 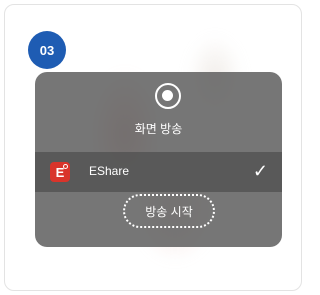 I want to click on app-list-item-eshare: E EShare ✓, so click(x=158, y=172).